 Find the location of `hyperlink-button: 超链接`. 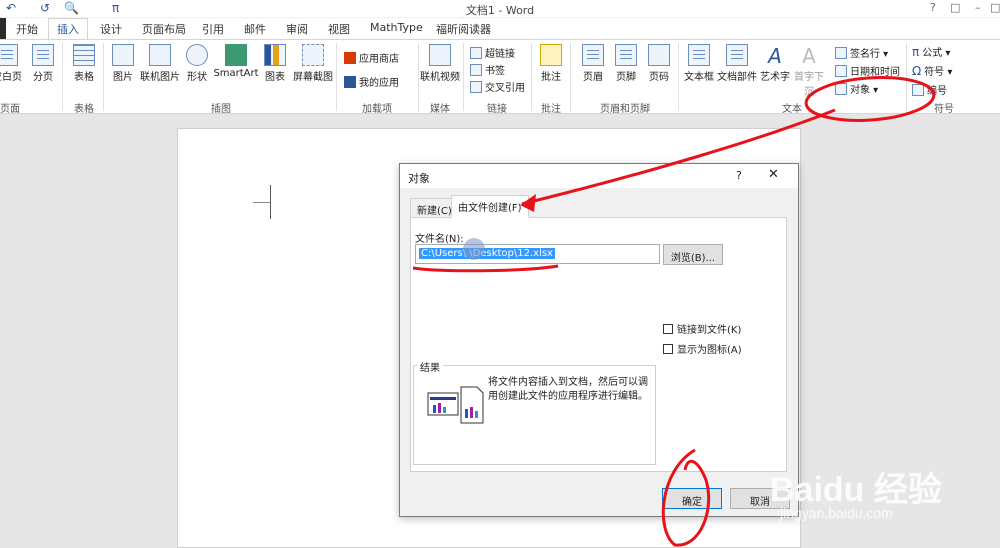

hyperlink-button: 超链接 is located at coordinates (492, 52).